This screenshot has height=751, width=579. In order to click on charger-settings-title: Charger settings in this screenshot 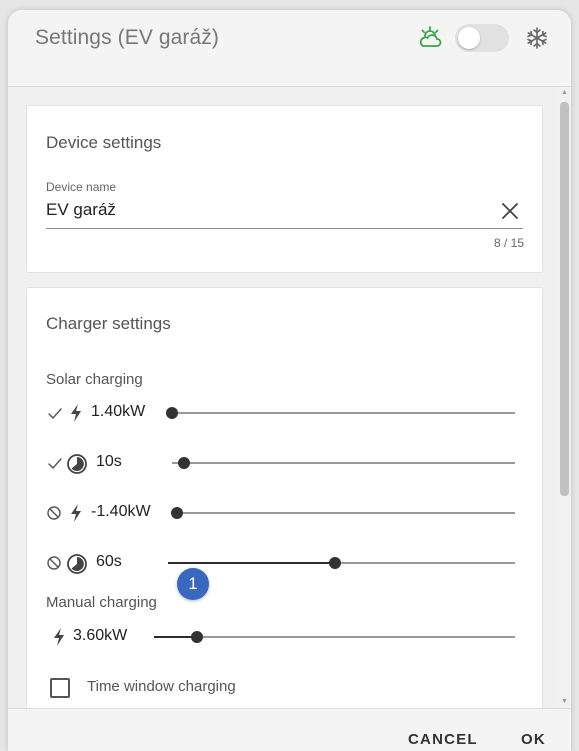, I will do `click(108, 323)`.